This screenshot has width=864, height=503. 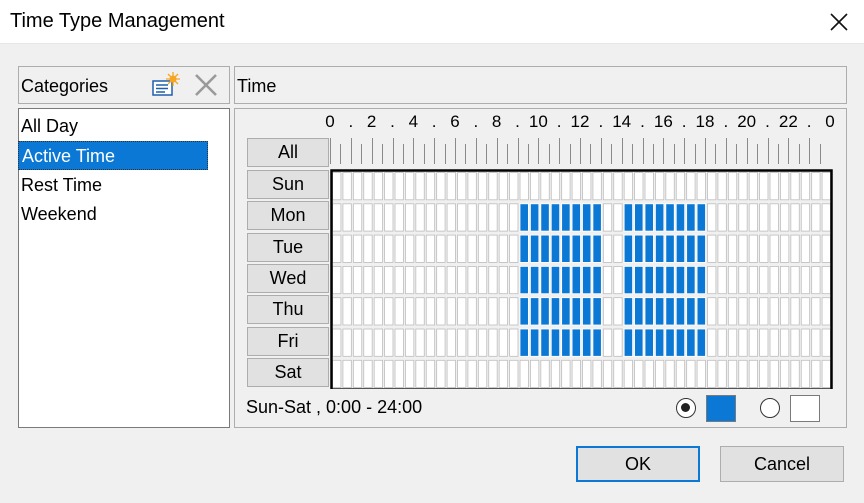 I want to click on close-button, so click(x=839, y=22).